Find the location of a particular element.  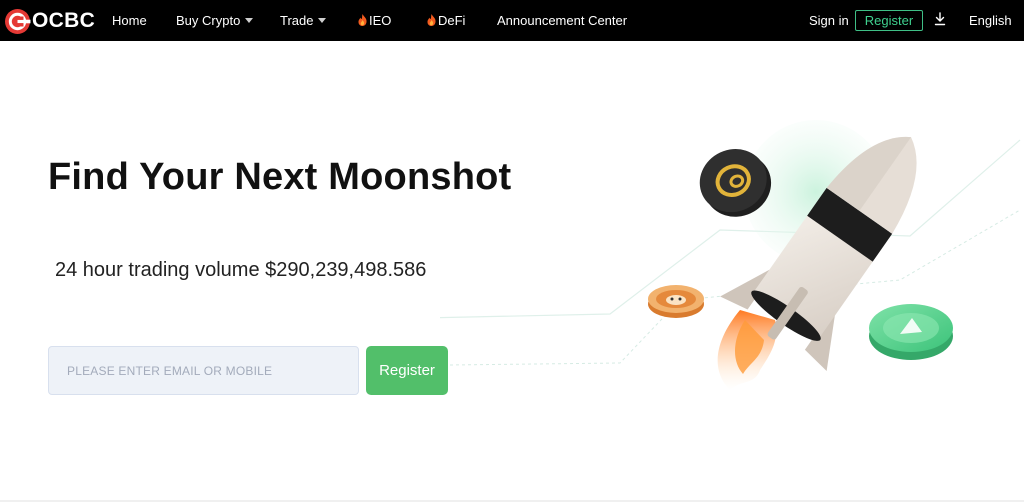

nav-announcement-center: Announcement Center is located at coordinates (562, 20).